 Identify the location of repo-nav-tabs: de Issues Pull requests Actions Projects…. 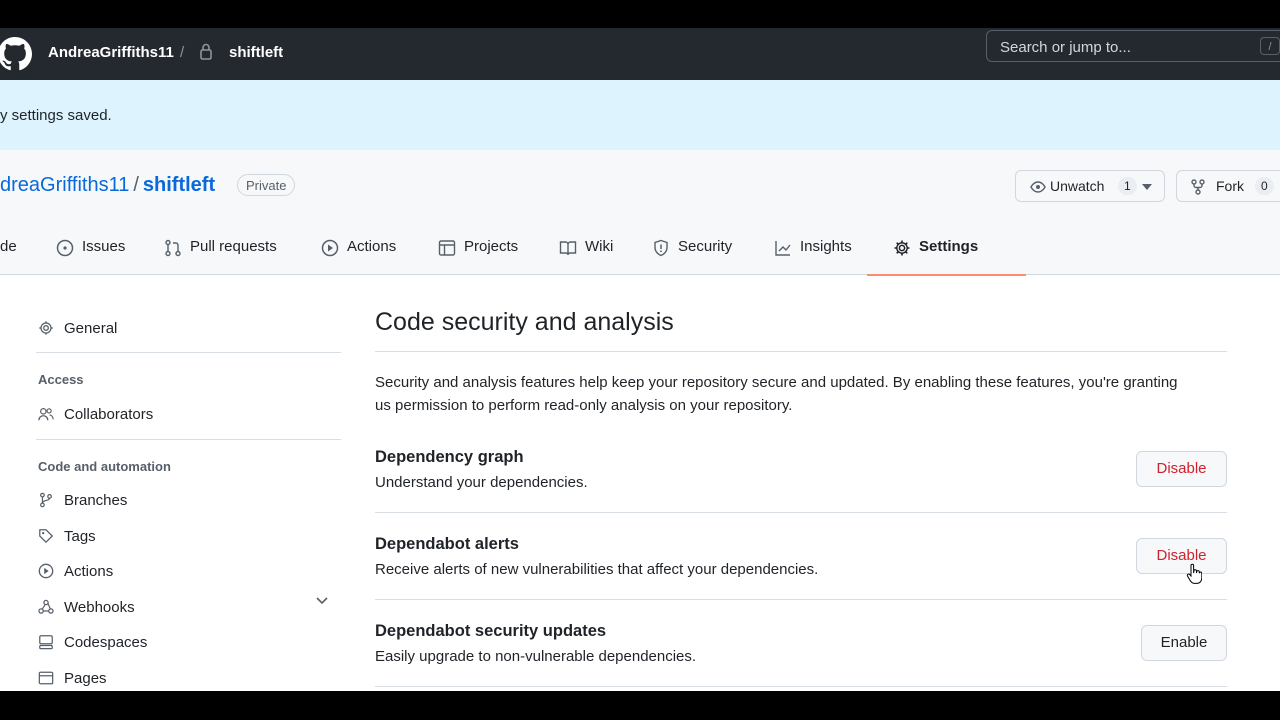
(640, 253).